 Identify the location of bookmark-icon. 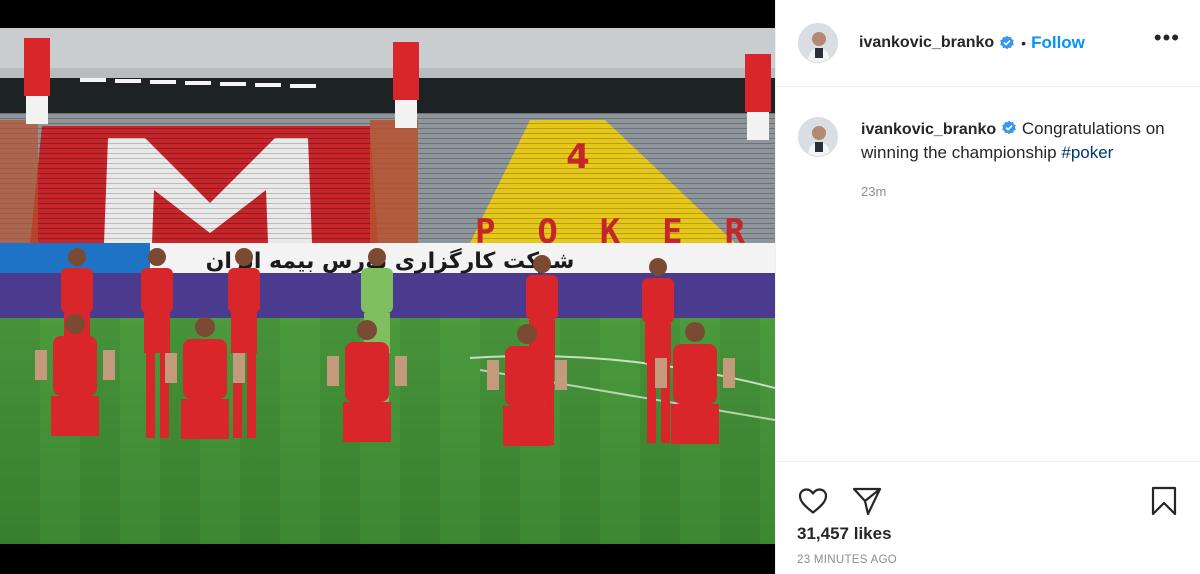
(1164, 501).